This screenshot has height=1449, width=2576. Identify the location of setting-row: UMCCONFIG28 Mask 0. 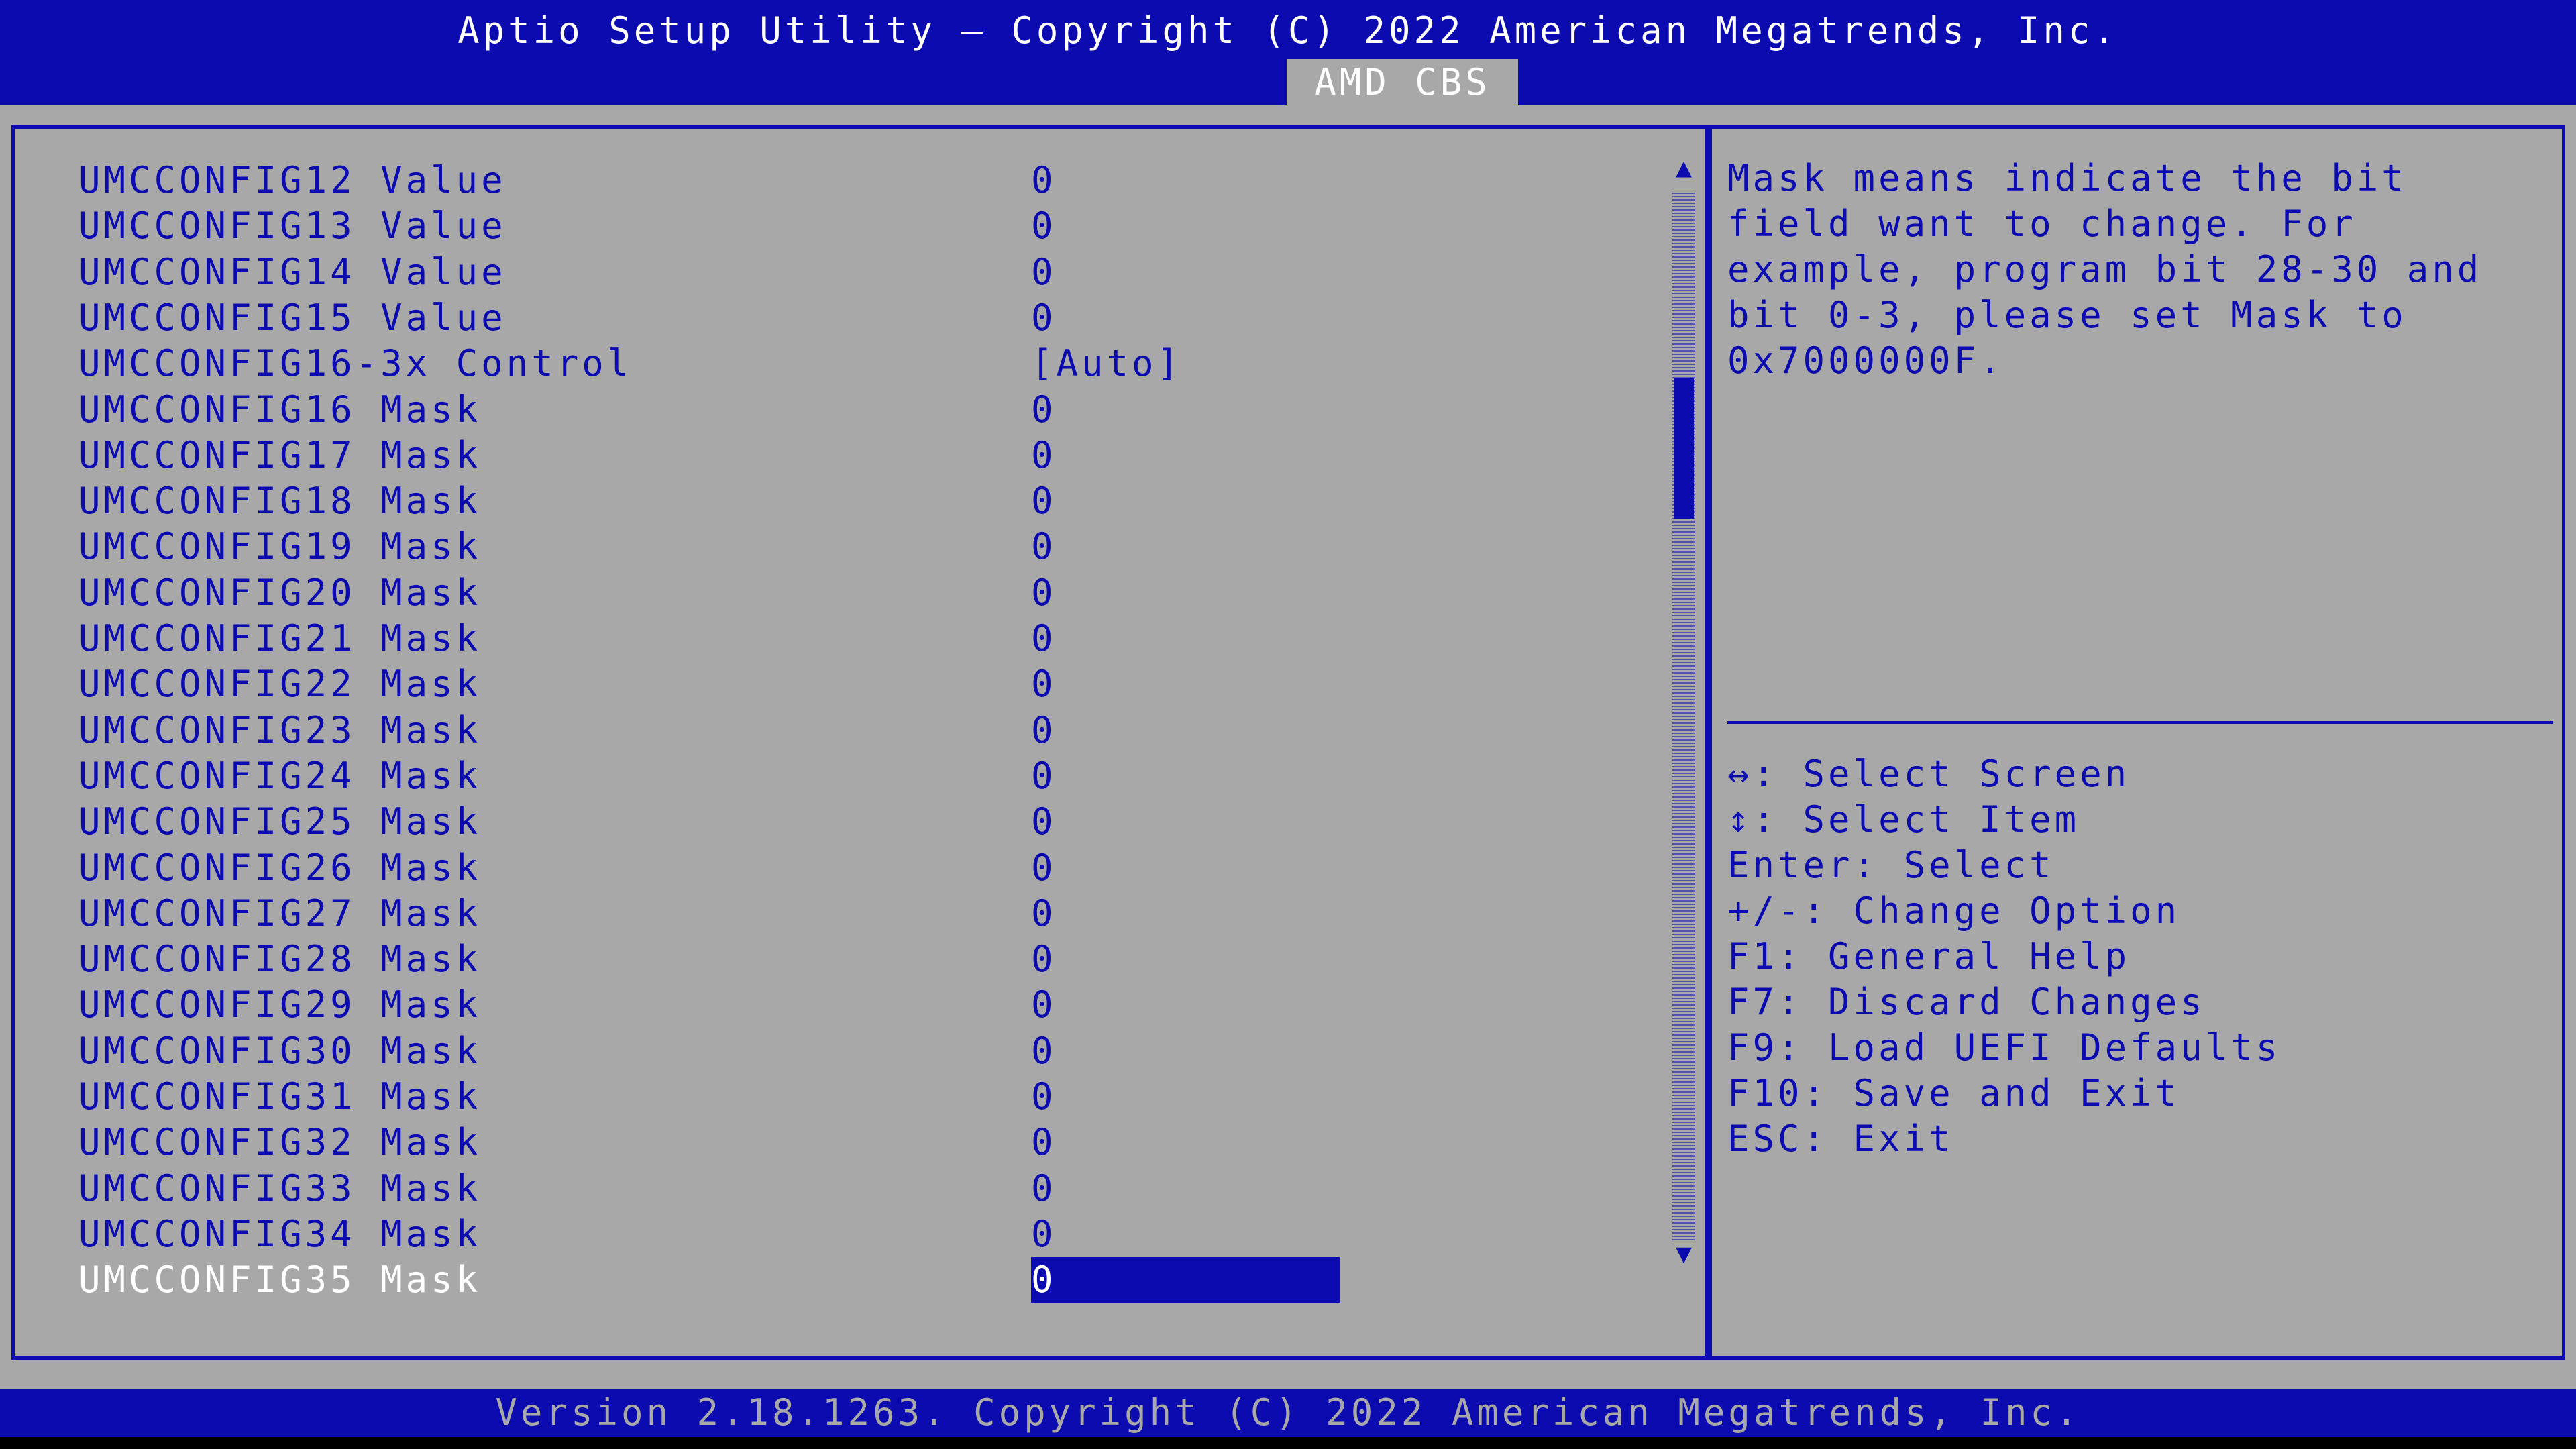
(820, 959).